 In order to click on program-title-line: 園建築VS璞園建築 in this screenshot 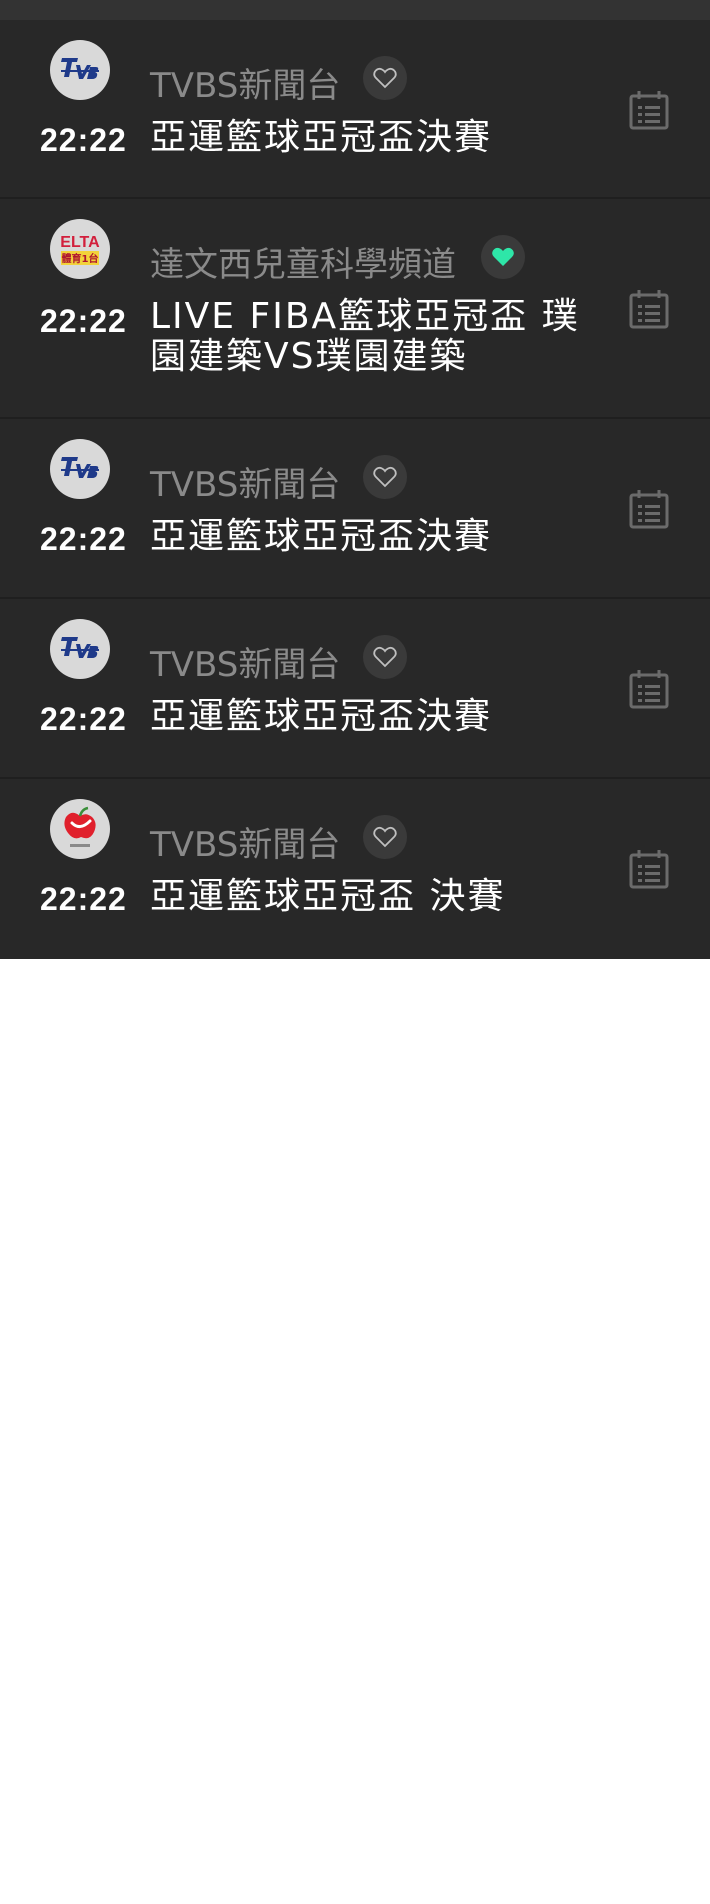, I will do `click(309, 356)`.